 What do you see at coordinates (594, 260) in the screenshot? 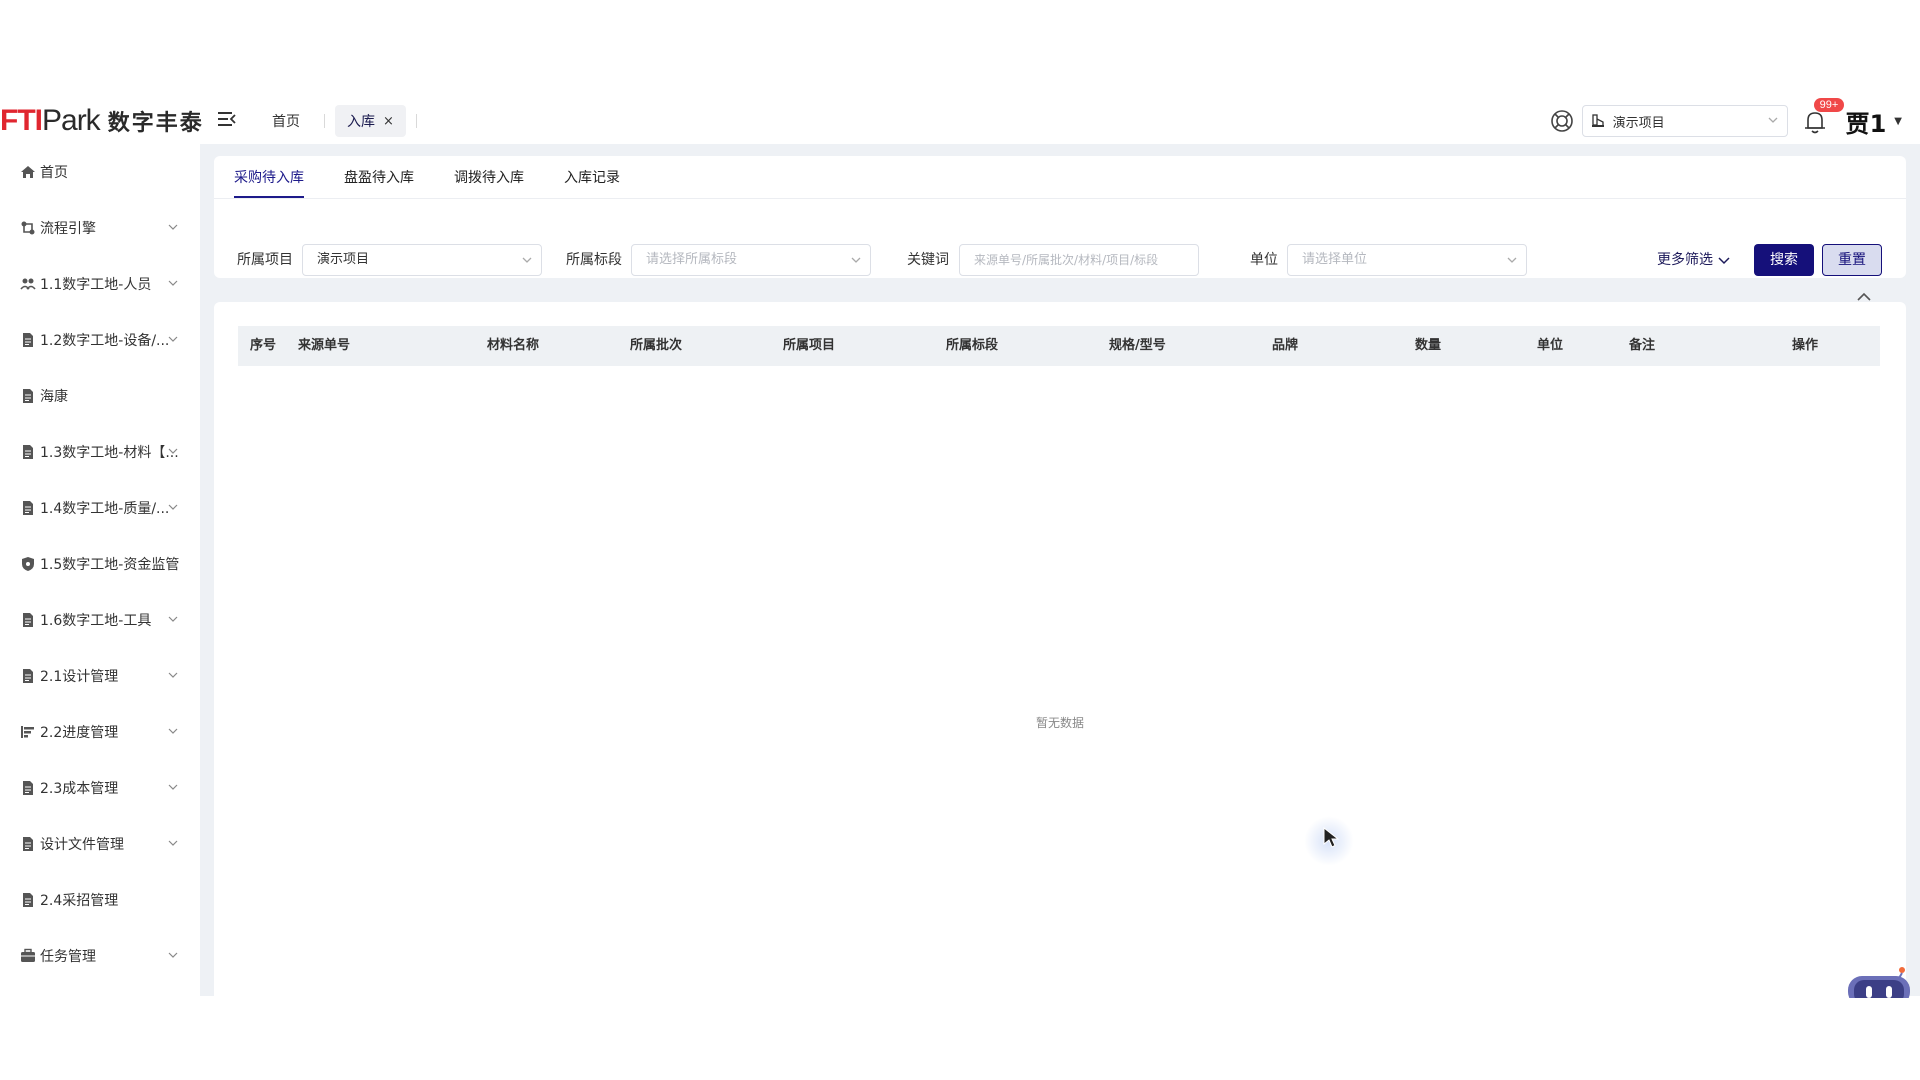
I see `section-filter-label: 所属标段` at bounding box center [594, 260].